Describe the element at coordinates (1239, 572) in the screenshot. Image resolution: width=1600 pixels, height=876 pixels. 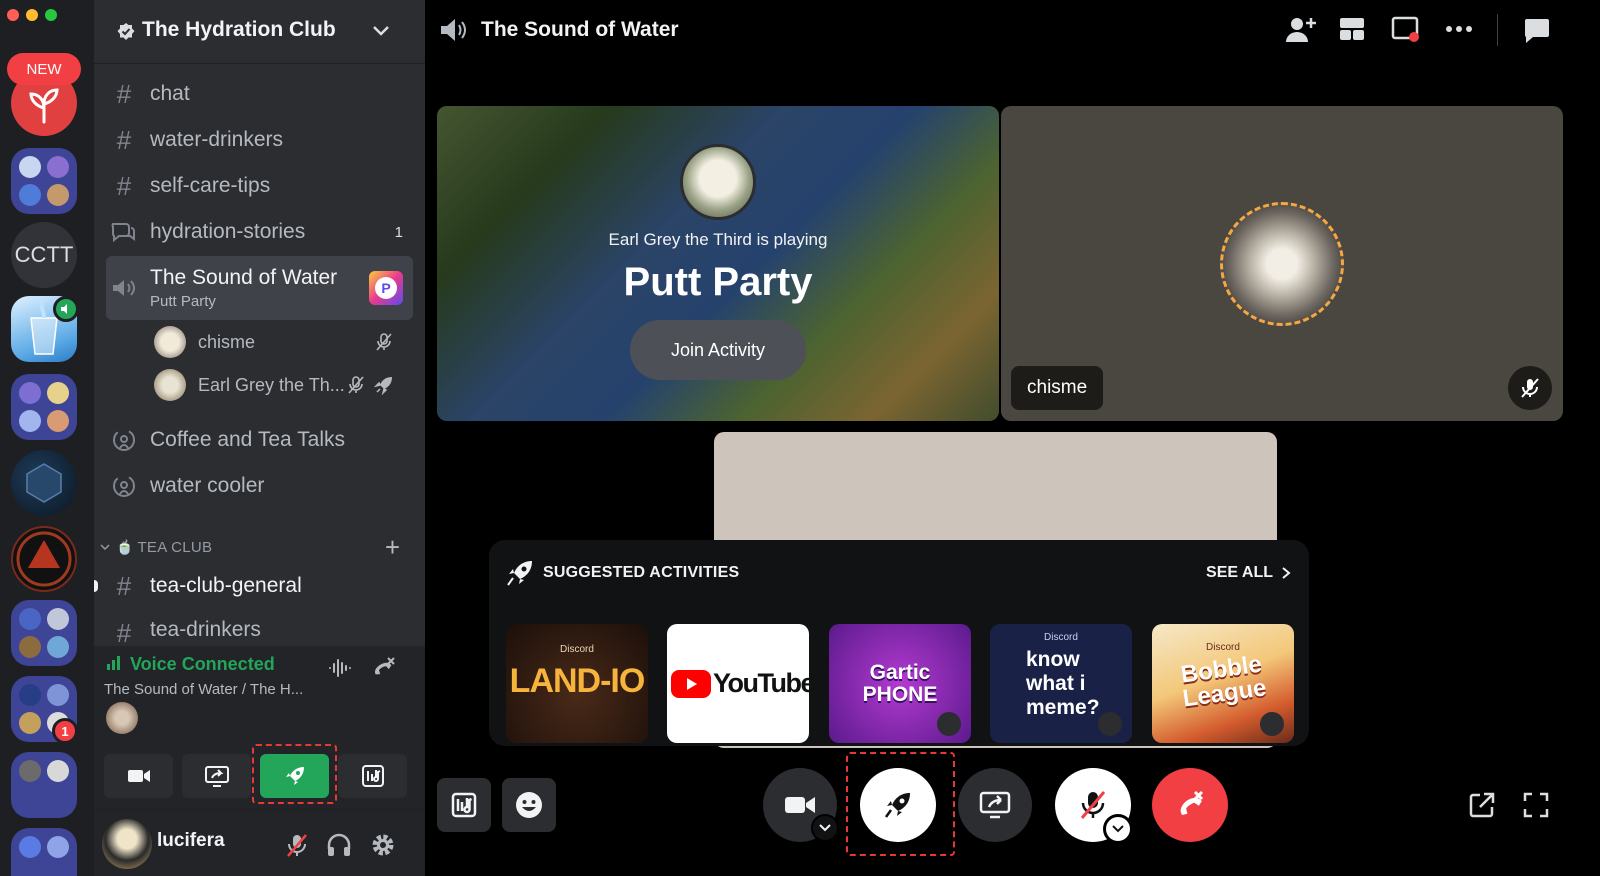
I see `see-all-label: SEE ALL` at that location.